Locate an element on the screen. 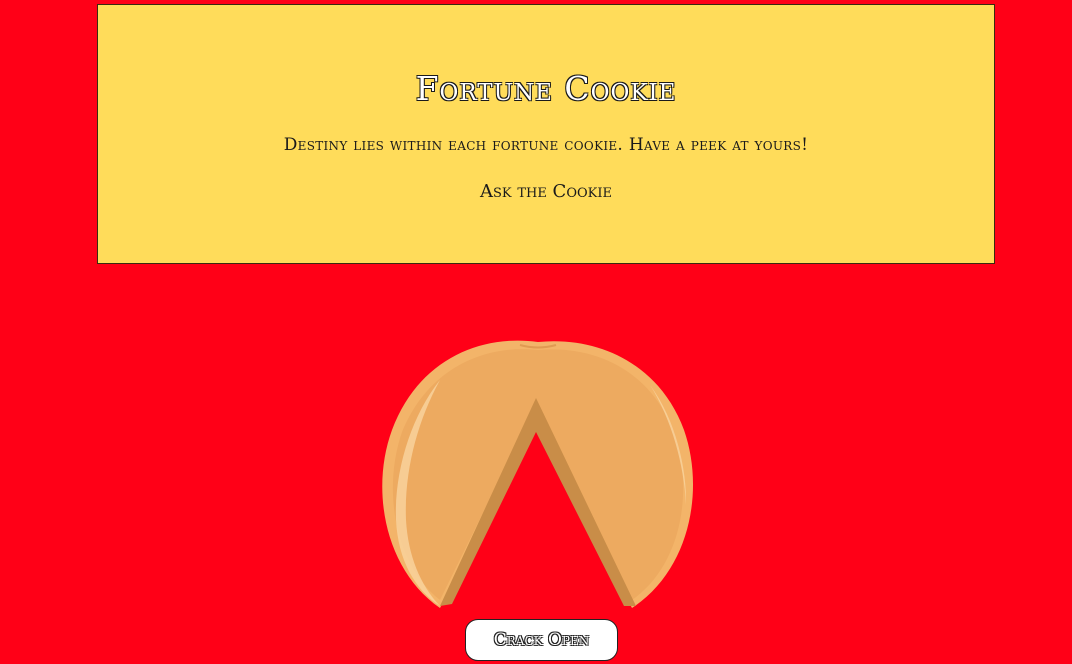  ask-the-cookie-link: Ask the Cookie is located at coordinates (546, 191).